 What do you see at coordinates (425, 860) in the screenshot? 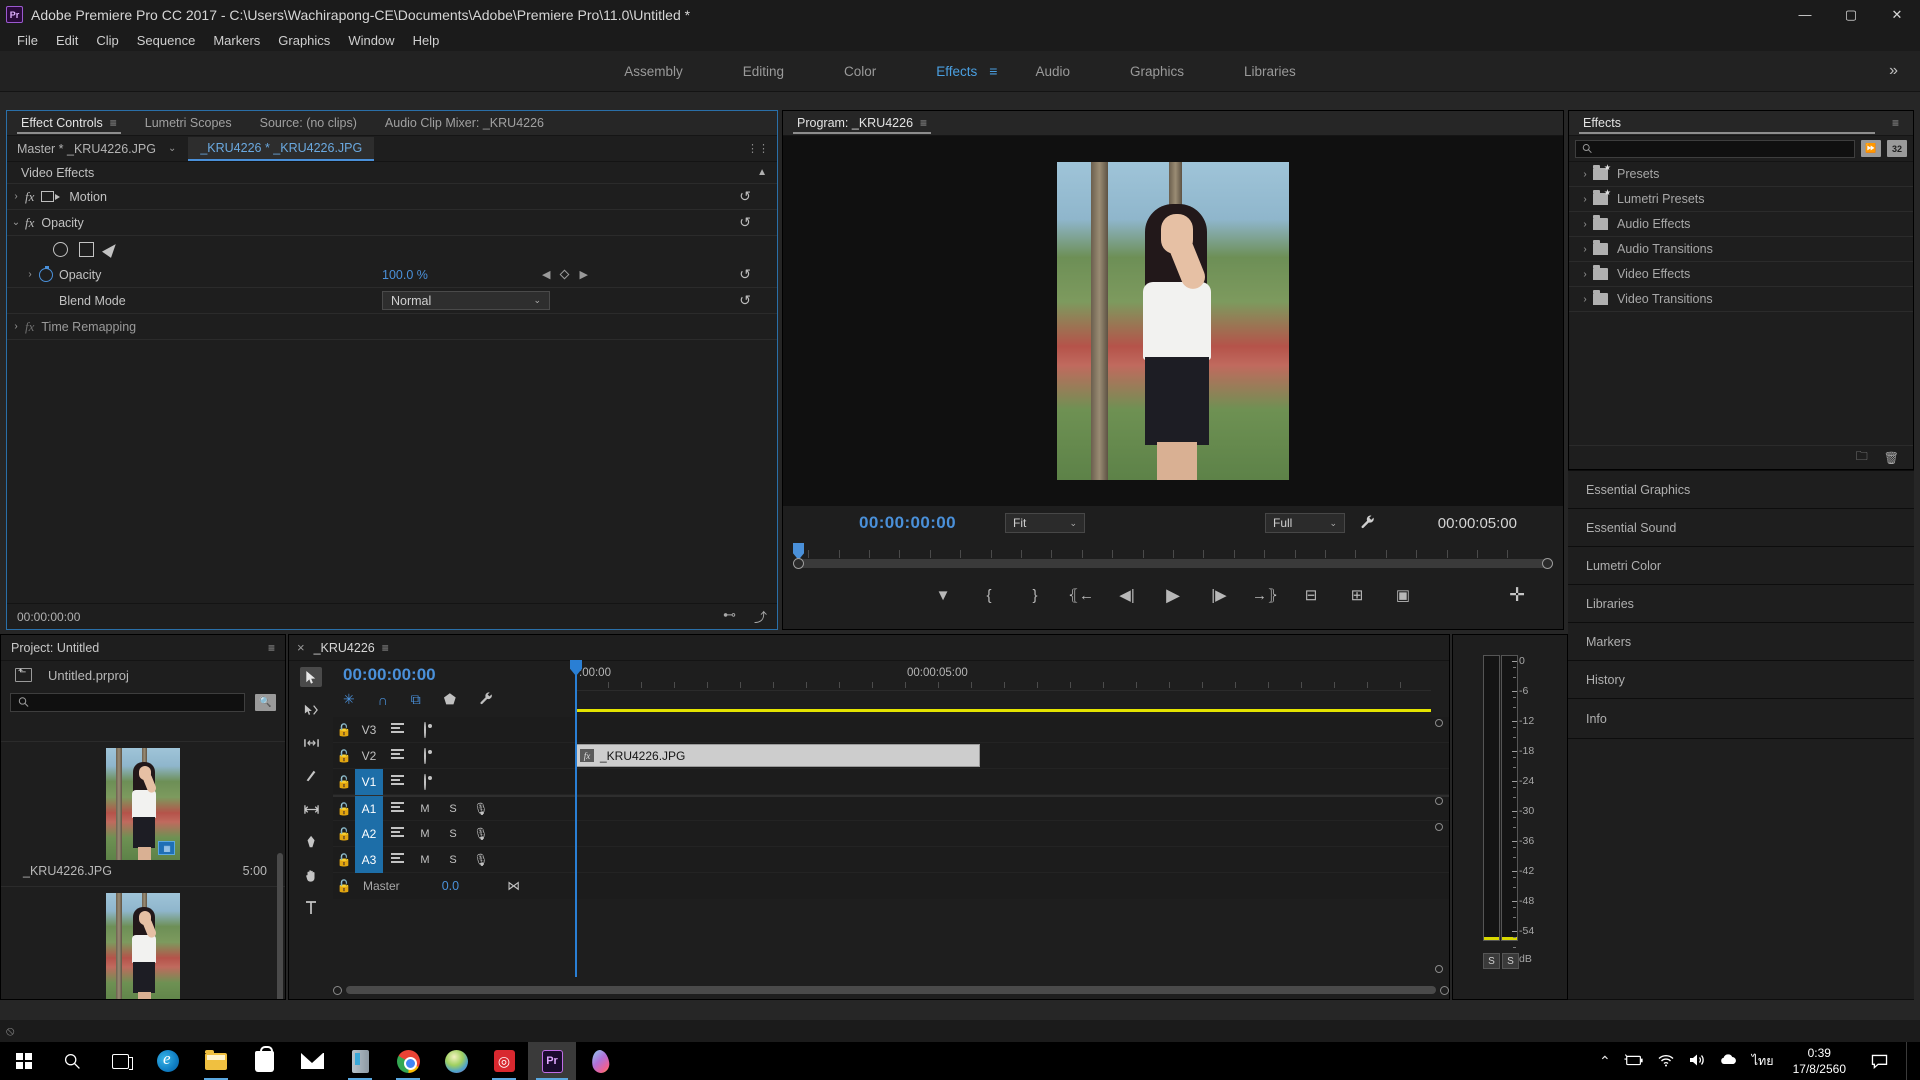
I see `track-a3-mute-button: M` at bounding box center [425, 860].